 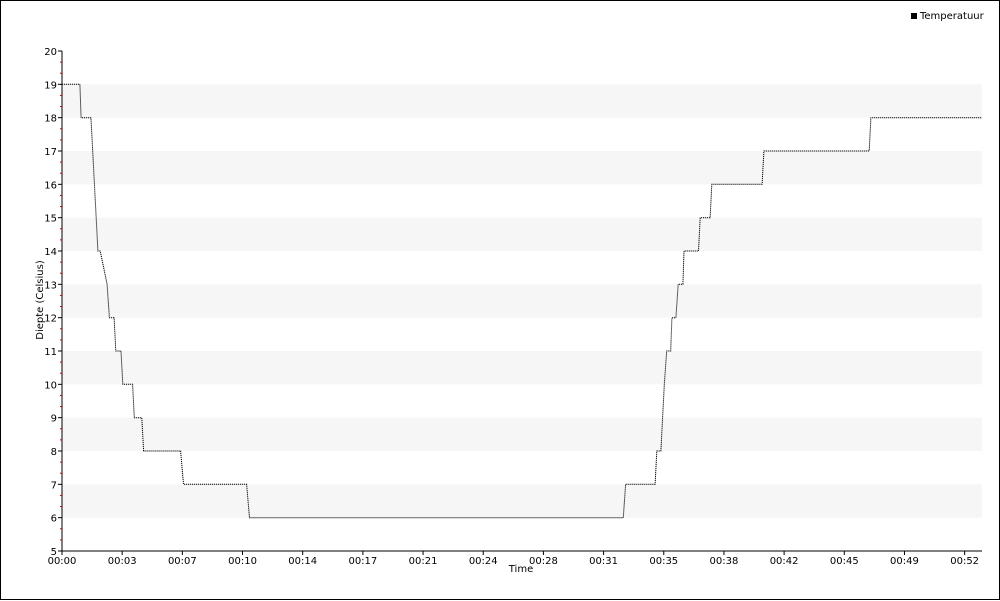 I want to click on y-tick-label-19: 19, so click(x=50, y=85).